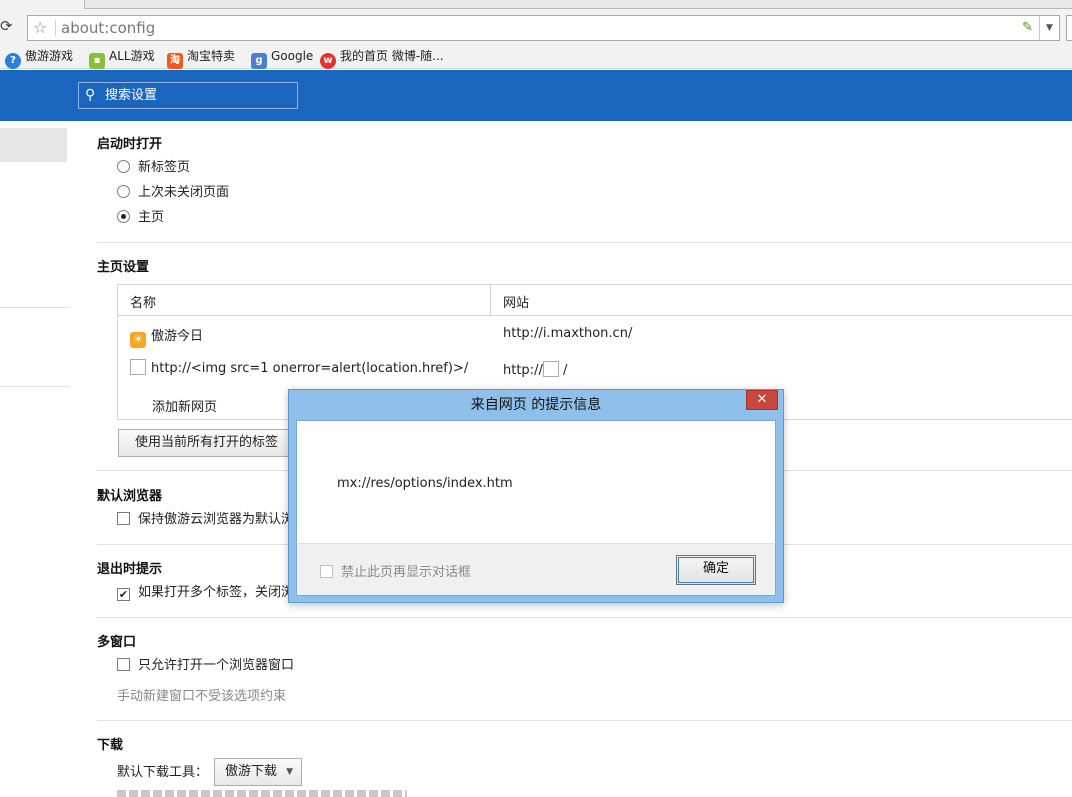  What do you see at coordinates (1027, 28) in the screenshot?
I see `pin-icon: ✎` at bounding box center [1027, 28].